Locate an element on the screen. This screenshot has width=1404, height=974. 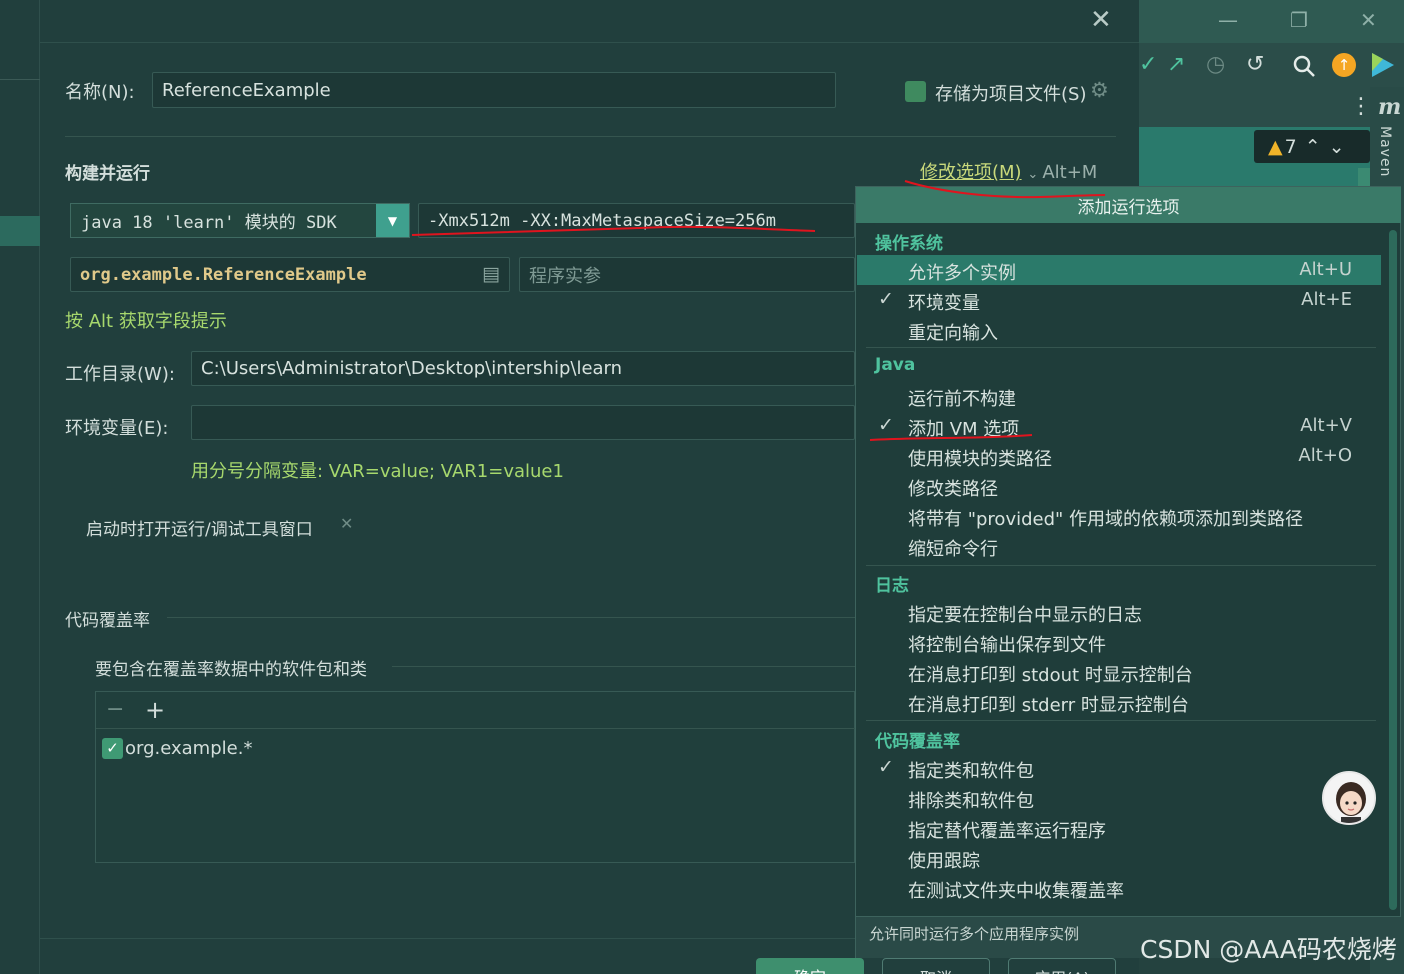
popup-item-vm-options: 添加 VM 选项 is located at coordinates (963, 428).